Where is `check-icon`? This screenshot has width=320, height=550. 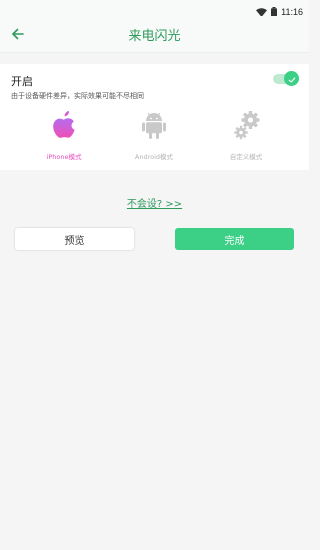 check-icon is located at coordinates (292, 78).